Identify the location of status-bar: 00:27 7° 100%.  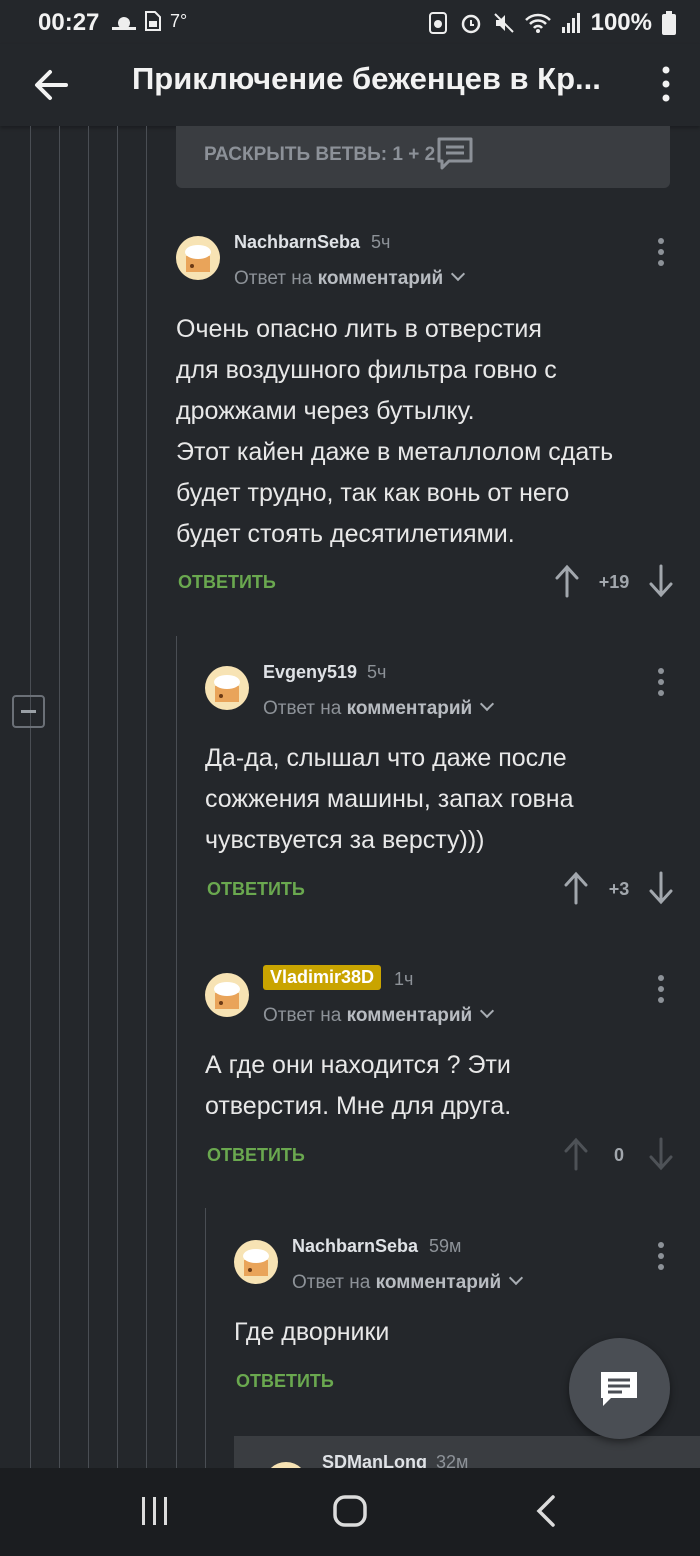
(350, 22).